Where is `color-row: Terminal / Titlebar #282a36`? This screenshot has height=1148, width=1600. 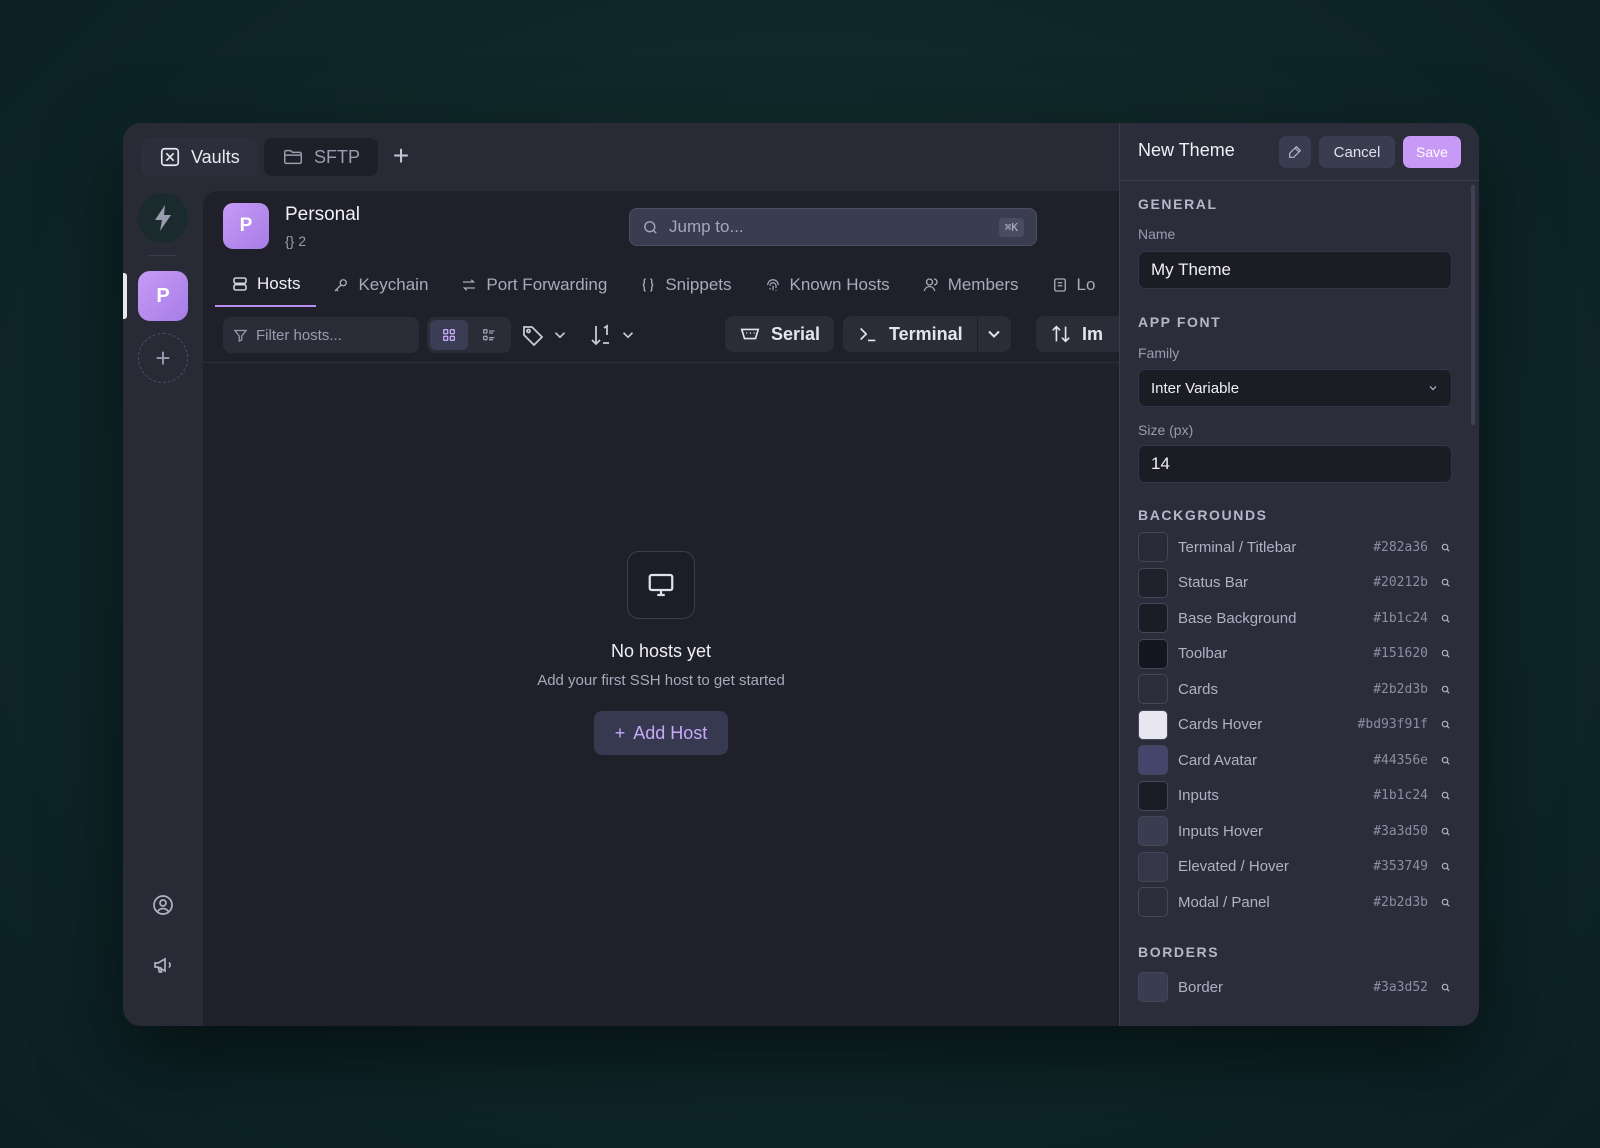
color-row: Terminal / Titlebar #282a36 is located at coordinates (1295, 547).